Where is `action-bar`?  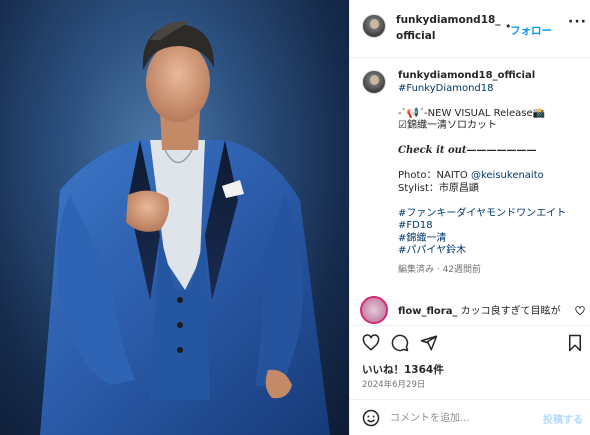 action-bar is located at coordinates (470, 341).